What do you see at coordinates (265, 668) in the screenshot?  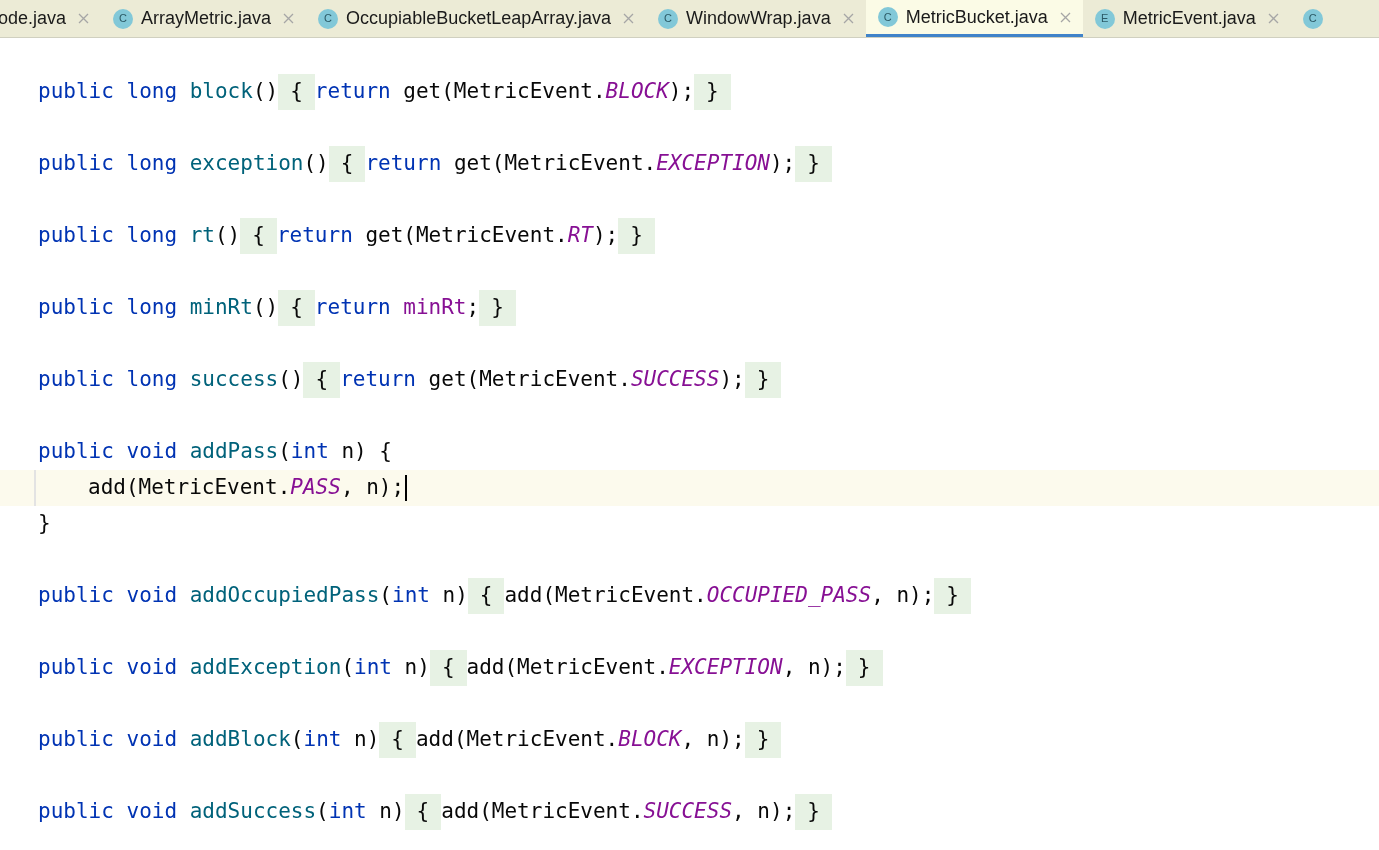 I see `method-name: addException` at bounding box center [265, 668].